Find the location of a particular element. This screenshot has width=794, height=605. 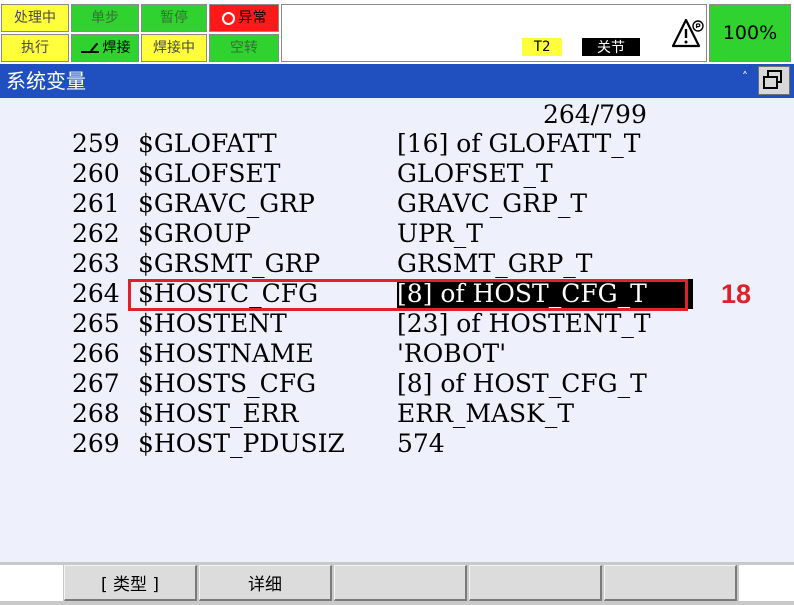

status-fault: 异常 is located at coordinates (244, 18).